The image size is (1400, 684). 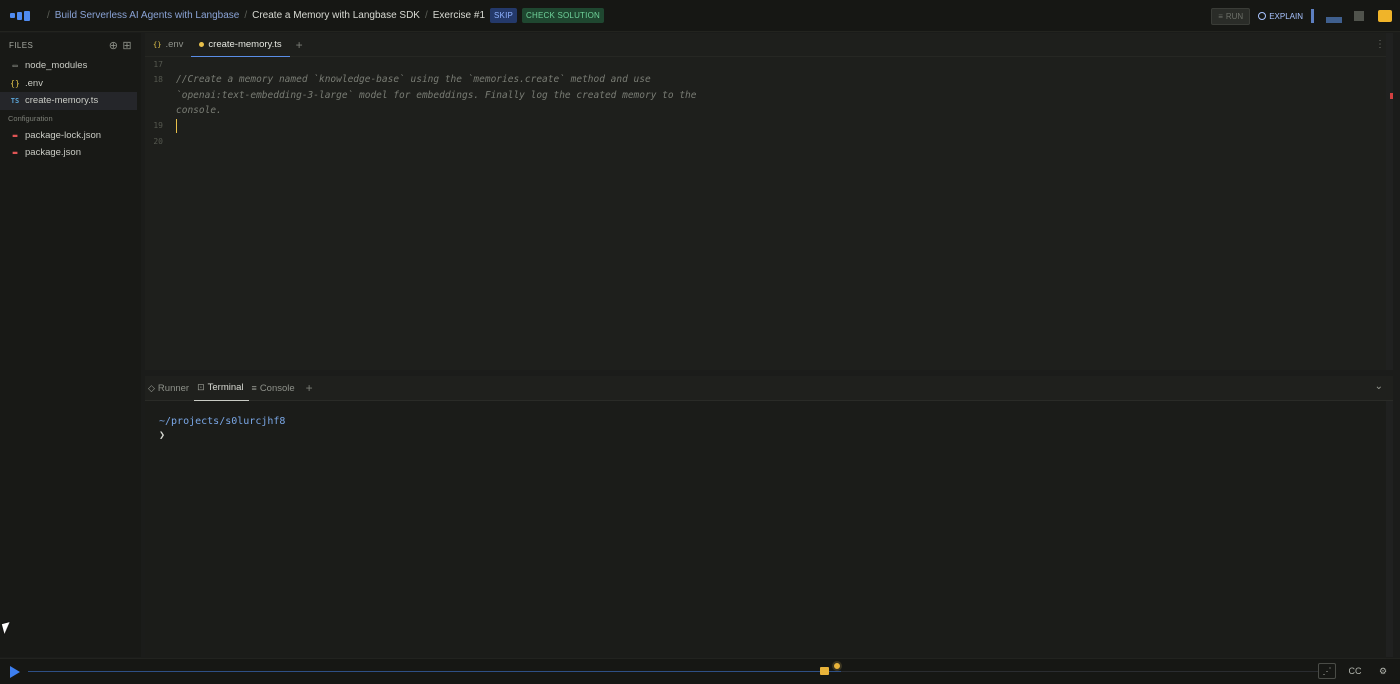 I want to click on editor-scrollbar, so click(x=1389, y=201).